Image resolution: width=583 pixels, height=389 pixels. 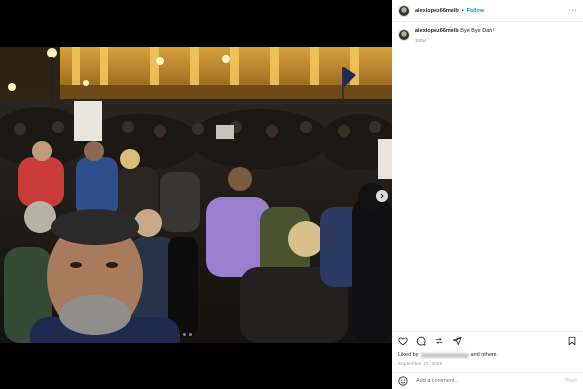 I want to click on share-icon, so click(x=439, y=341).